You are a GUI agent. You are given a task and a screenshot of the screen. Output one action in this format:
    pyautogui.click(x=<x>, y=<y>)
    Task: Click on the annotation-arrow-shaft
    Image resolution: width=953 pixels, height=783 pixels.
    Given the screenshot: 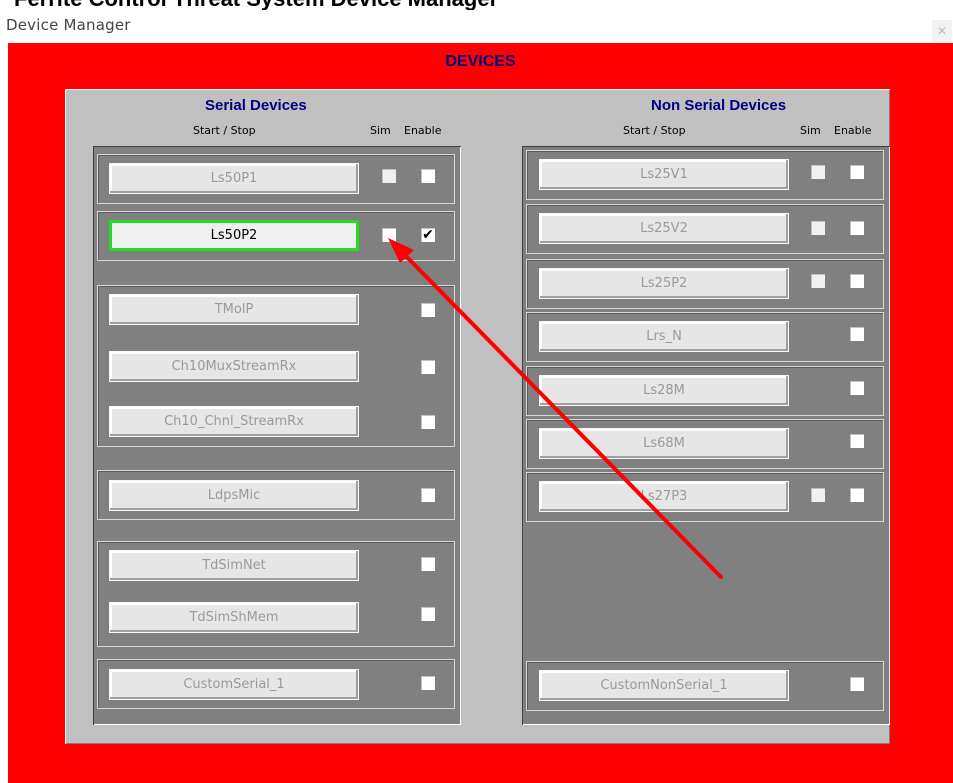 What is the action you would take?
    pyautogui.click(x=560, y=413)
    